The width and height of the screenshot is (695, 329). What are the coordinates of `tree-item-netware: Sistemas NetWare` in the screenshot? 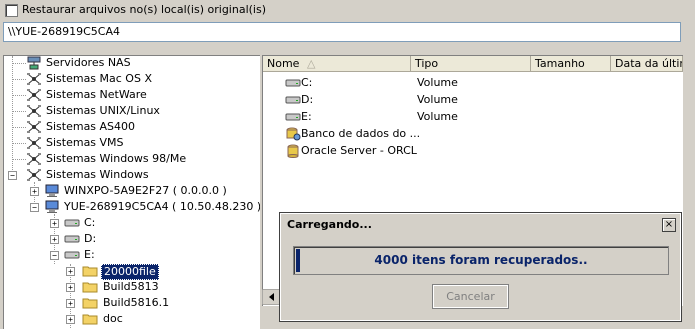 It's located at (96, 95).